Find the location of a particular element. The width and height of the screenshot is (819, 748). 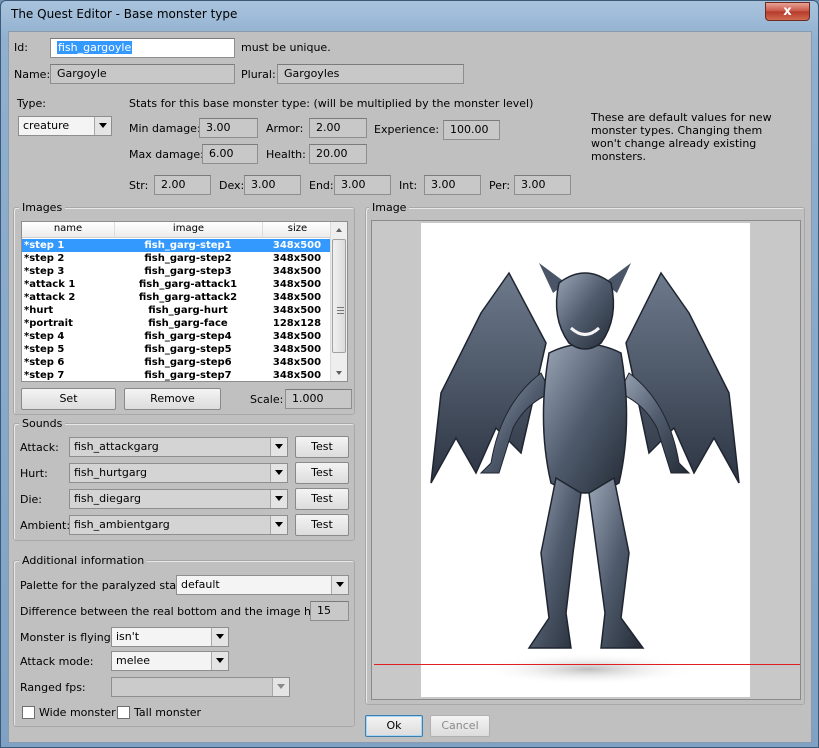

sound-die-test-button: Test is located at coordinates (322, 499).